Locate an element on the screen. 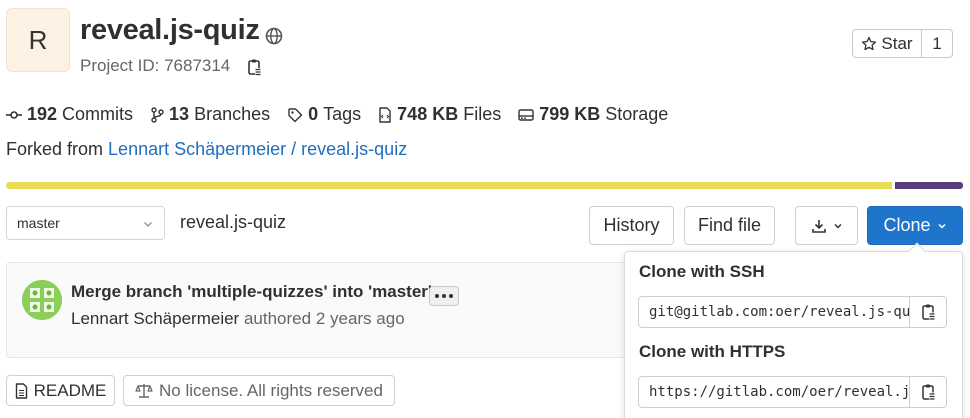 This screenshot has height=418, width=970. clone-label: Clone is located at coordinates (907, 225).